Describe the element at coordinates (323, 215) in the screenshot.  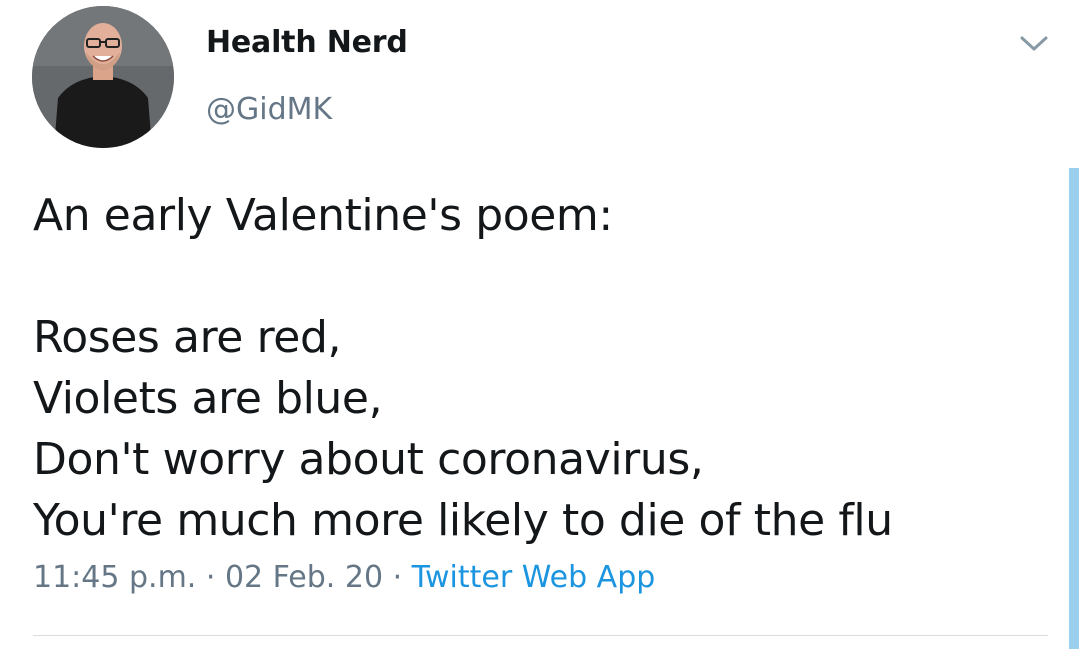
I see `tweet-line: An early Valentine's poem:` at that location.